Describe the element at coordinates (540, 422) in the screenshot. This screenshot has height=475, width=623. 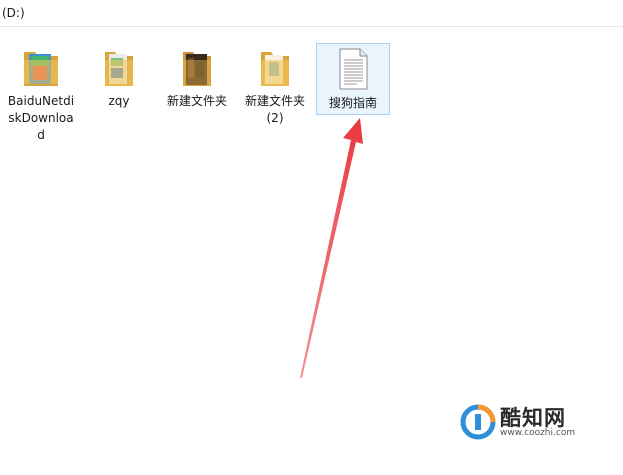
I see `watermark: 酷知网 www.coozhi.com` at that location.